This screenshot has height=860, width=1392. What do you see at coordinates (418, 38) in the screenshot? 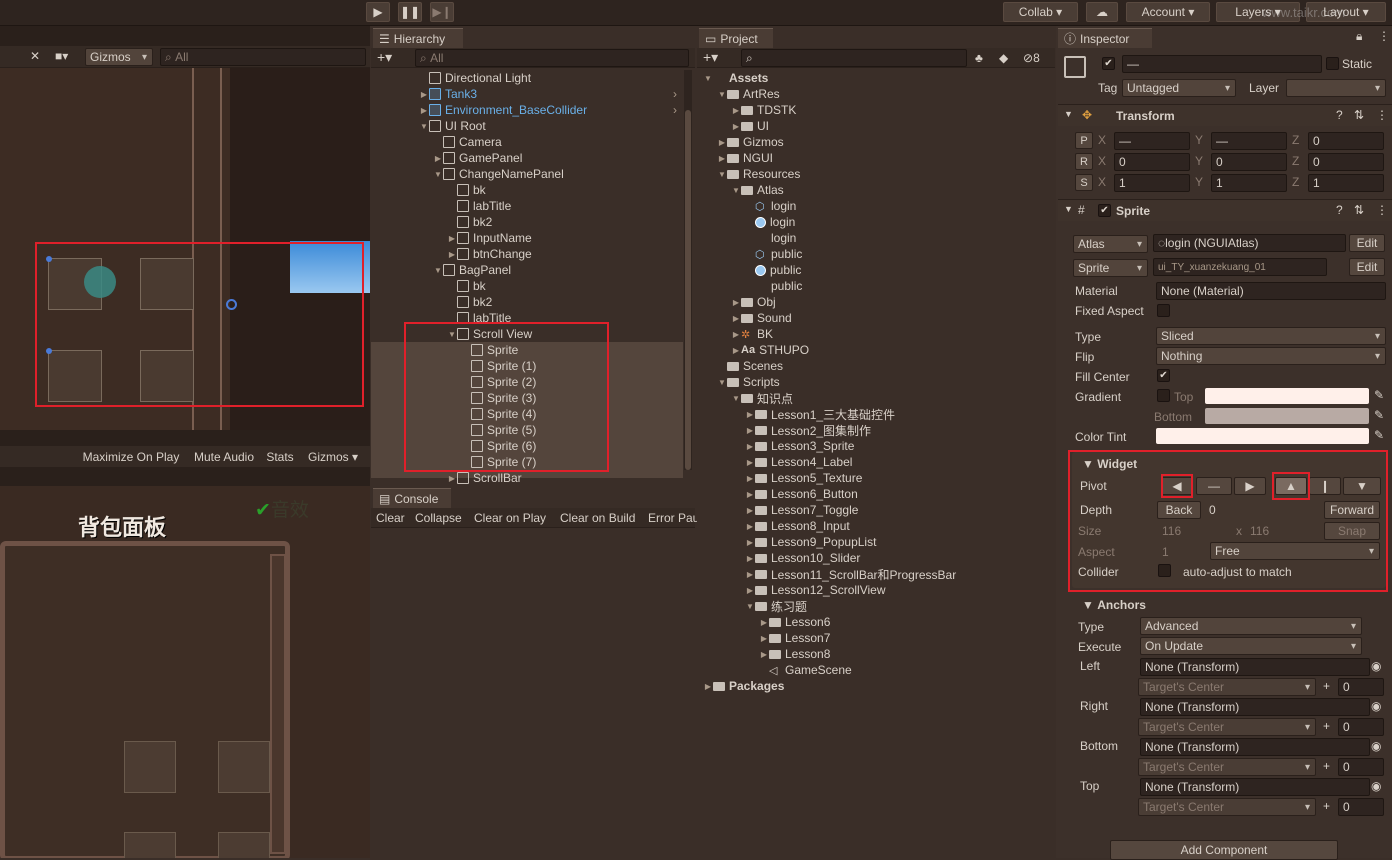
I see `hierarchy-tab: ☰ Hierarchy` at bounding box center [418, 38].